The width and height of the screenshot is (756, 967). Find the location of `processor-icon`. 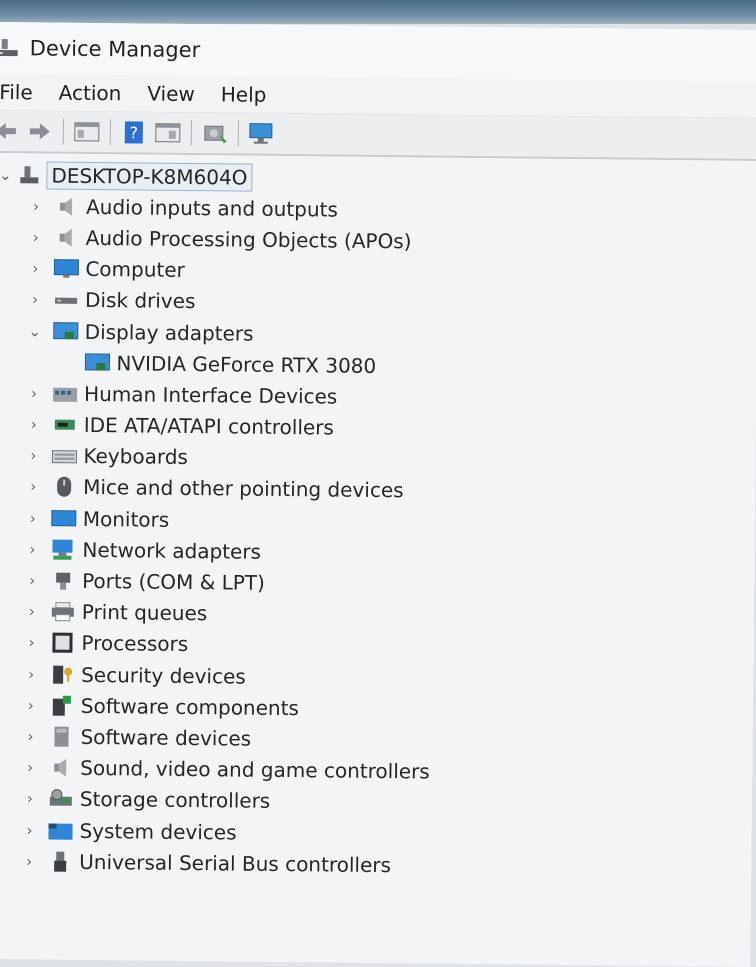

processor-icon is located at coordinates (62, 643).